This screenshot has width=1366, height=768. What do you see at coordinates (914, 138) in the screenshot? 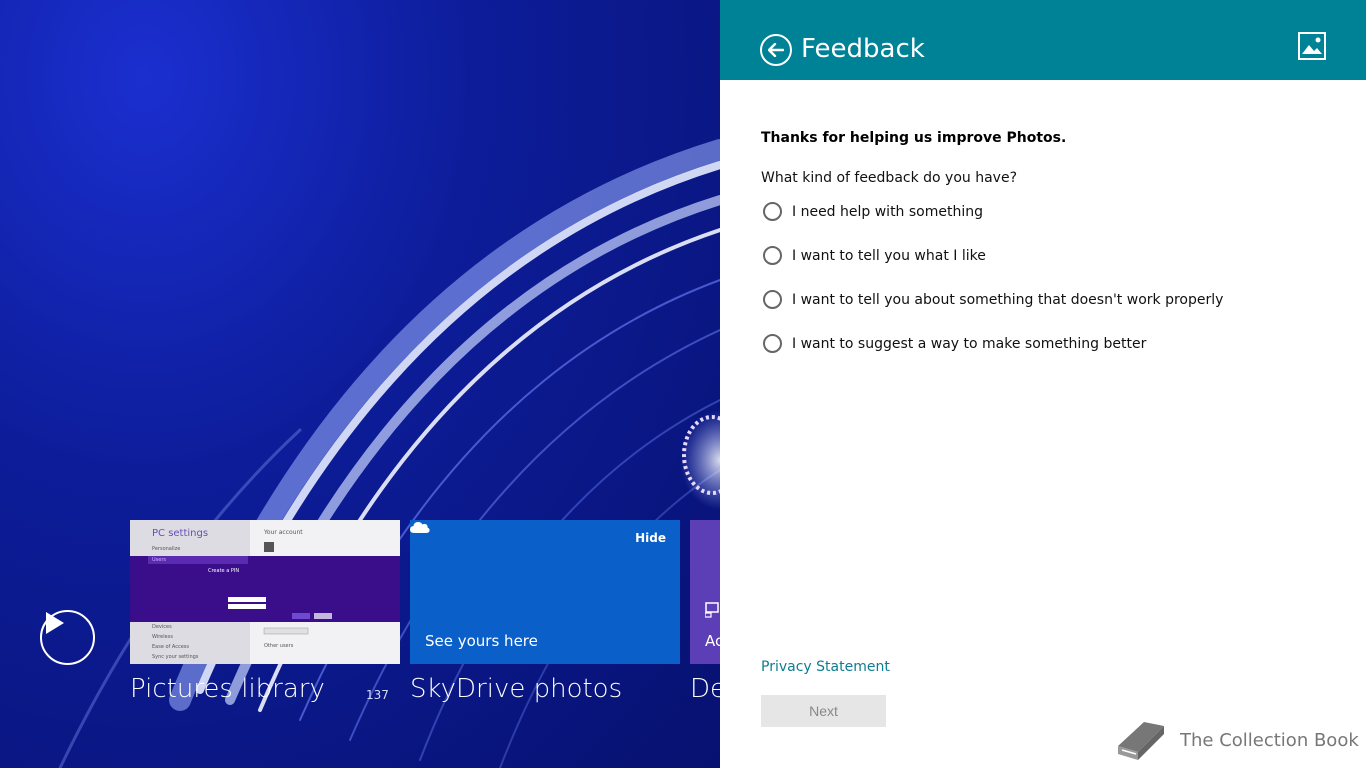
I see `feedback-intro: Thanks for helping us improve Photos.` at bounding box center [914, 138].